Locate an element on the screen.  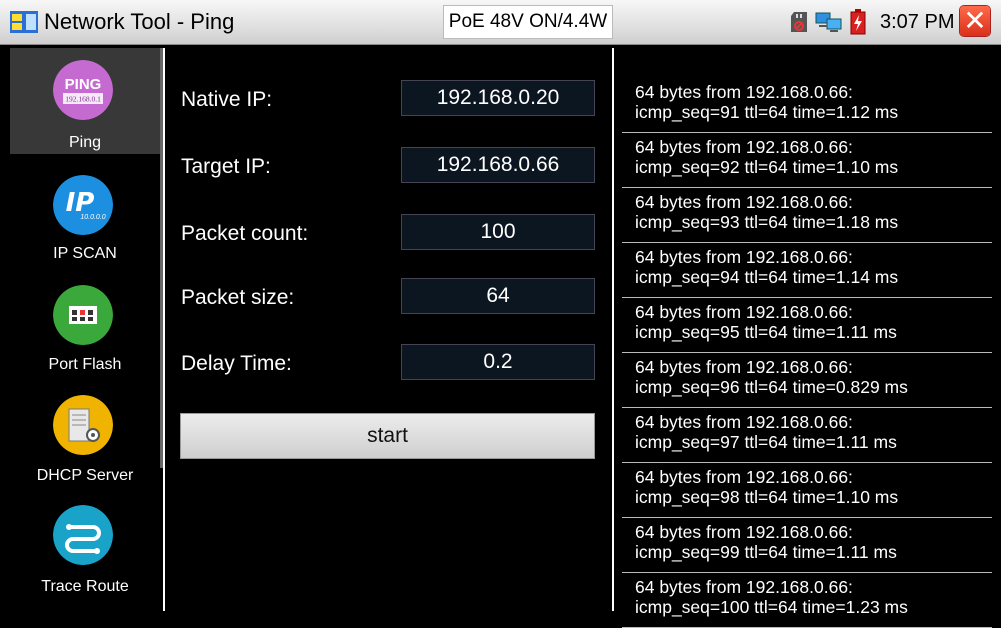
sidebar-item-trace-route: Trace Route is located at coordinates (85, 547).